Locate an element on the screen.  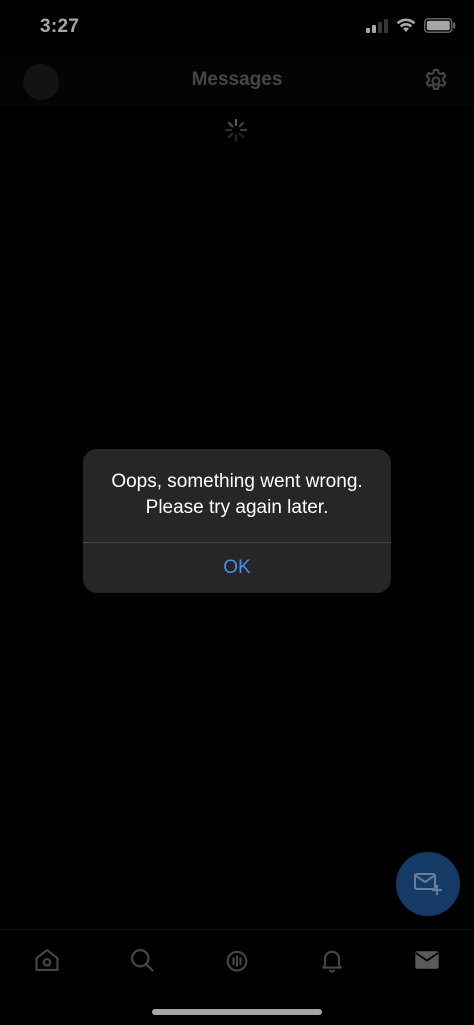
ok-button: OK is located at coordinates (237, 568).